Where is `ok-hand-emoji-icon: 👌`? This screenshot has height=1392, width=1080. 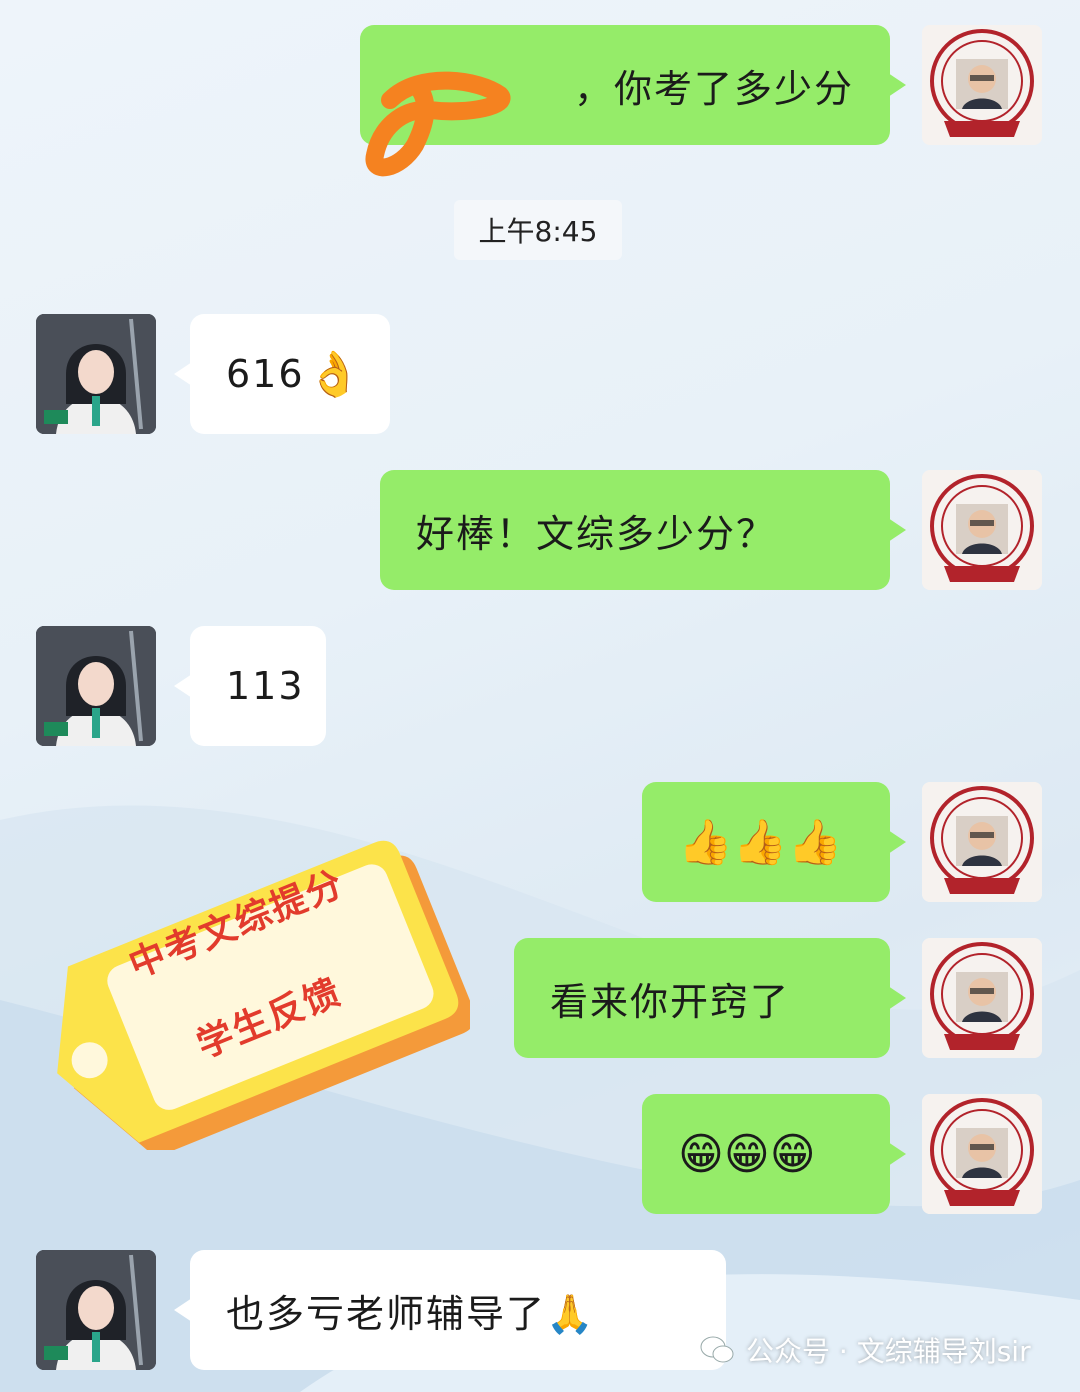 ok-hand-emoji-icon: 👌 is located at coordinates (335, 374).